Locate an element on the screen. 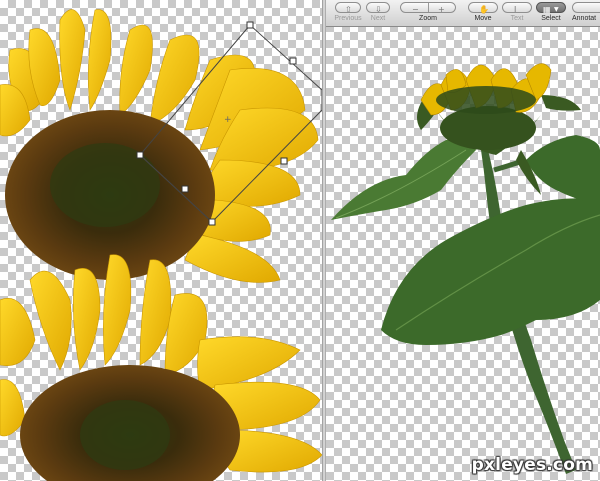 This screenshot has width=600, height=481. next-label: Next is located at coordinates (378, 18).